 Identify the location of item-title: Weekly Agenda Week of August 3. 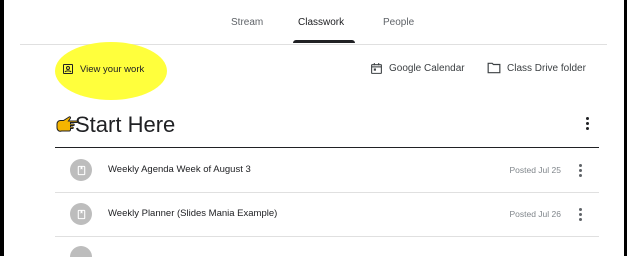
(179, 169).